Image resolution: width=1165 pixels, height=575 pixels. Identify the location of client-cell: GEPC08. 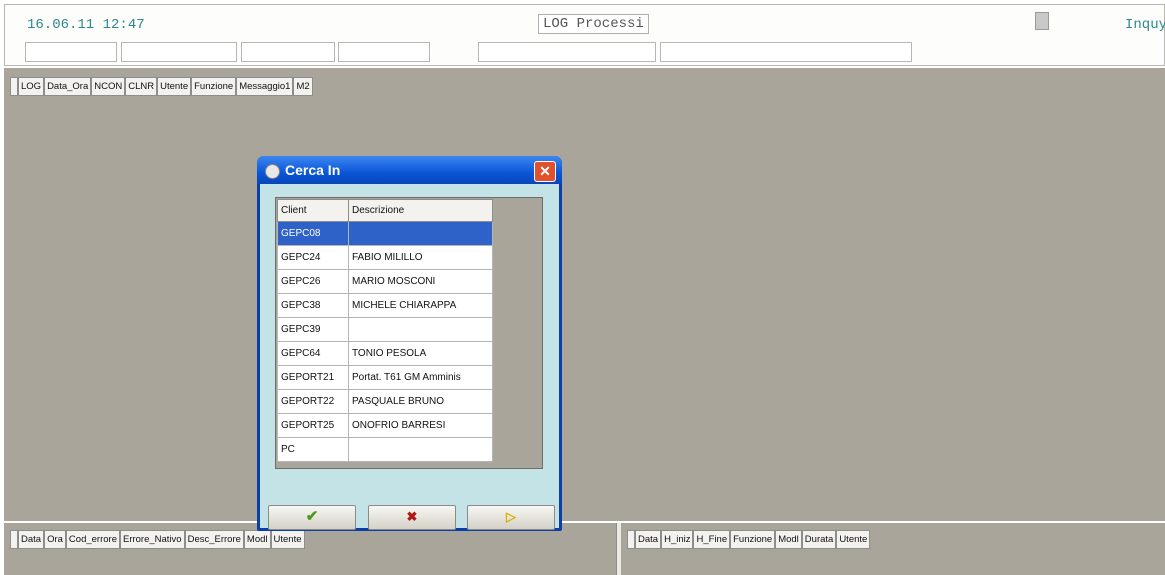
(313, 233).